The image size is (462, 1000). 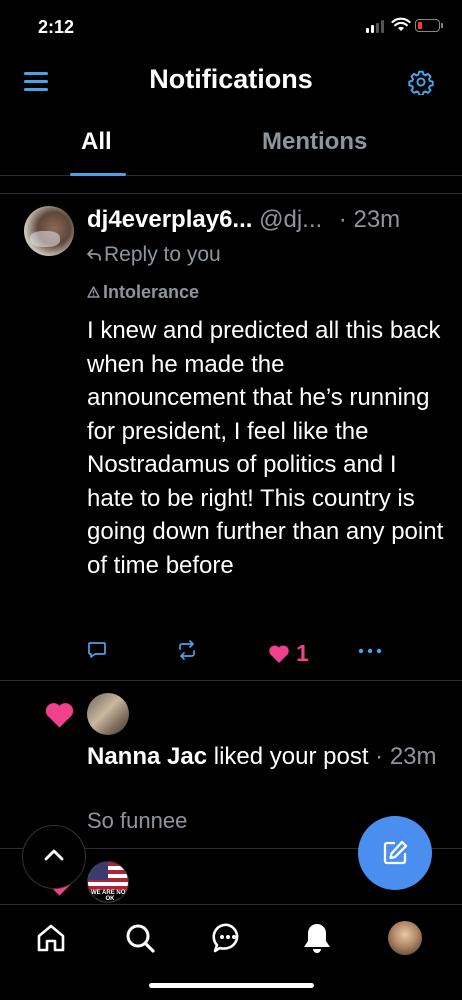 I want to click on post-header: dj4everplay6... @dj... · 23m, so click(x=272, y=220).